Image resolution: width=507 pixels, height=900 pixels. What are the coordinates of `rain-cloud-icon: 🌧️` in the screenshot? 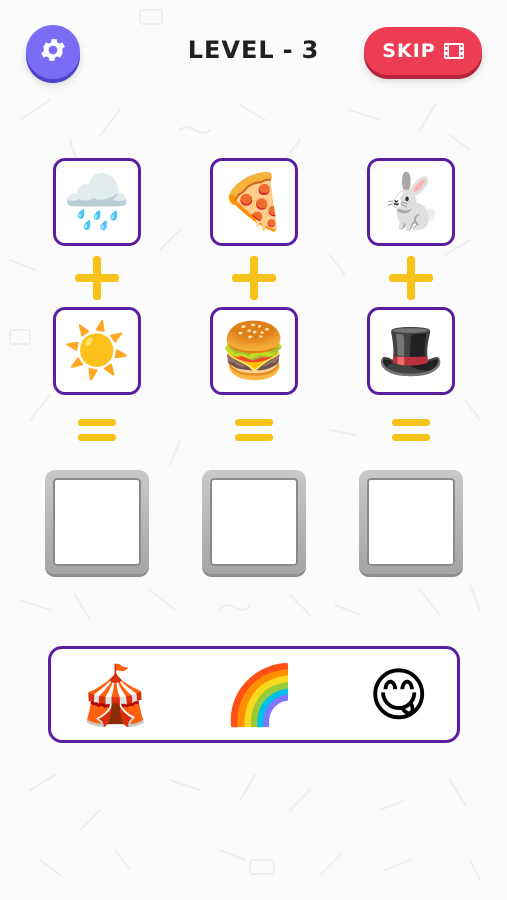 It's located at (97, 202).